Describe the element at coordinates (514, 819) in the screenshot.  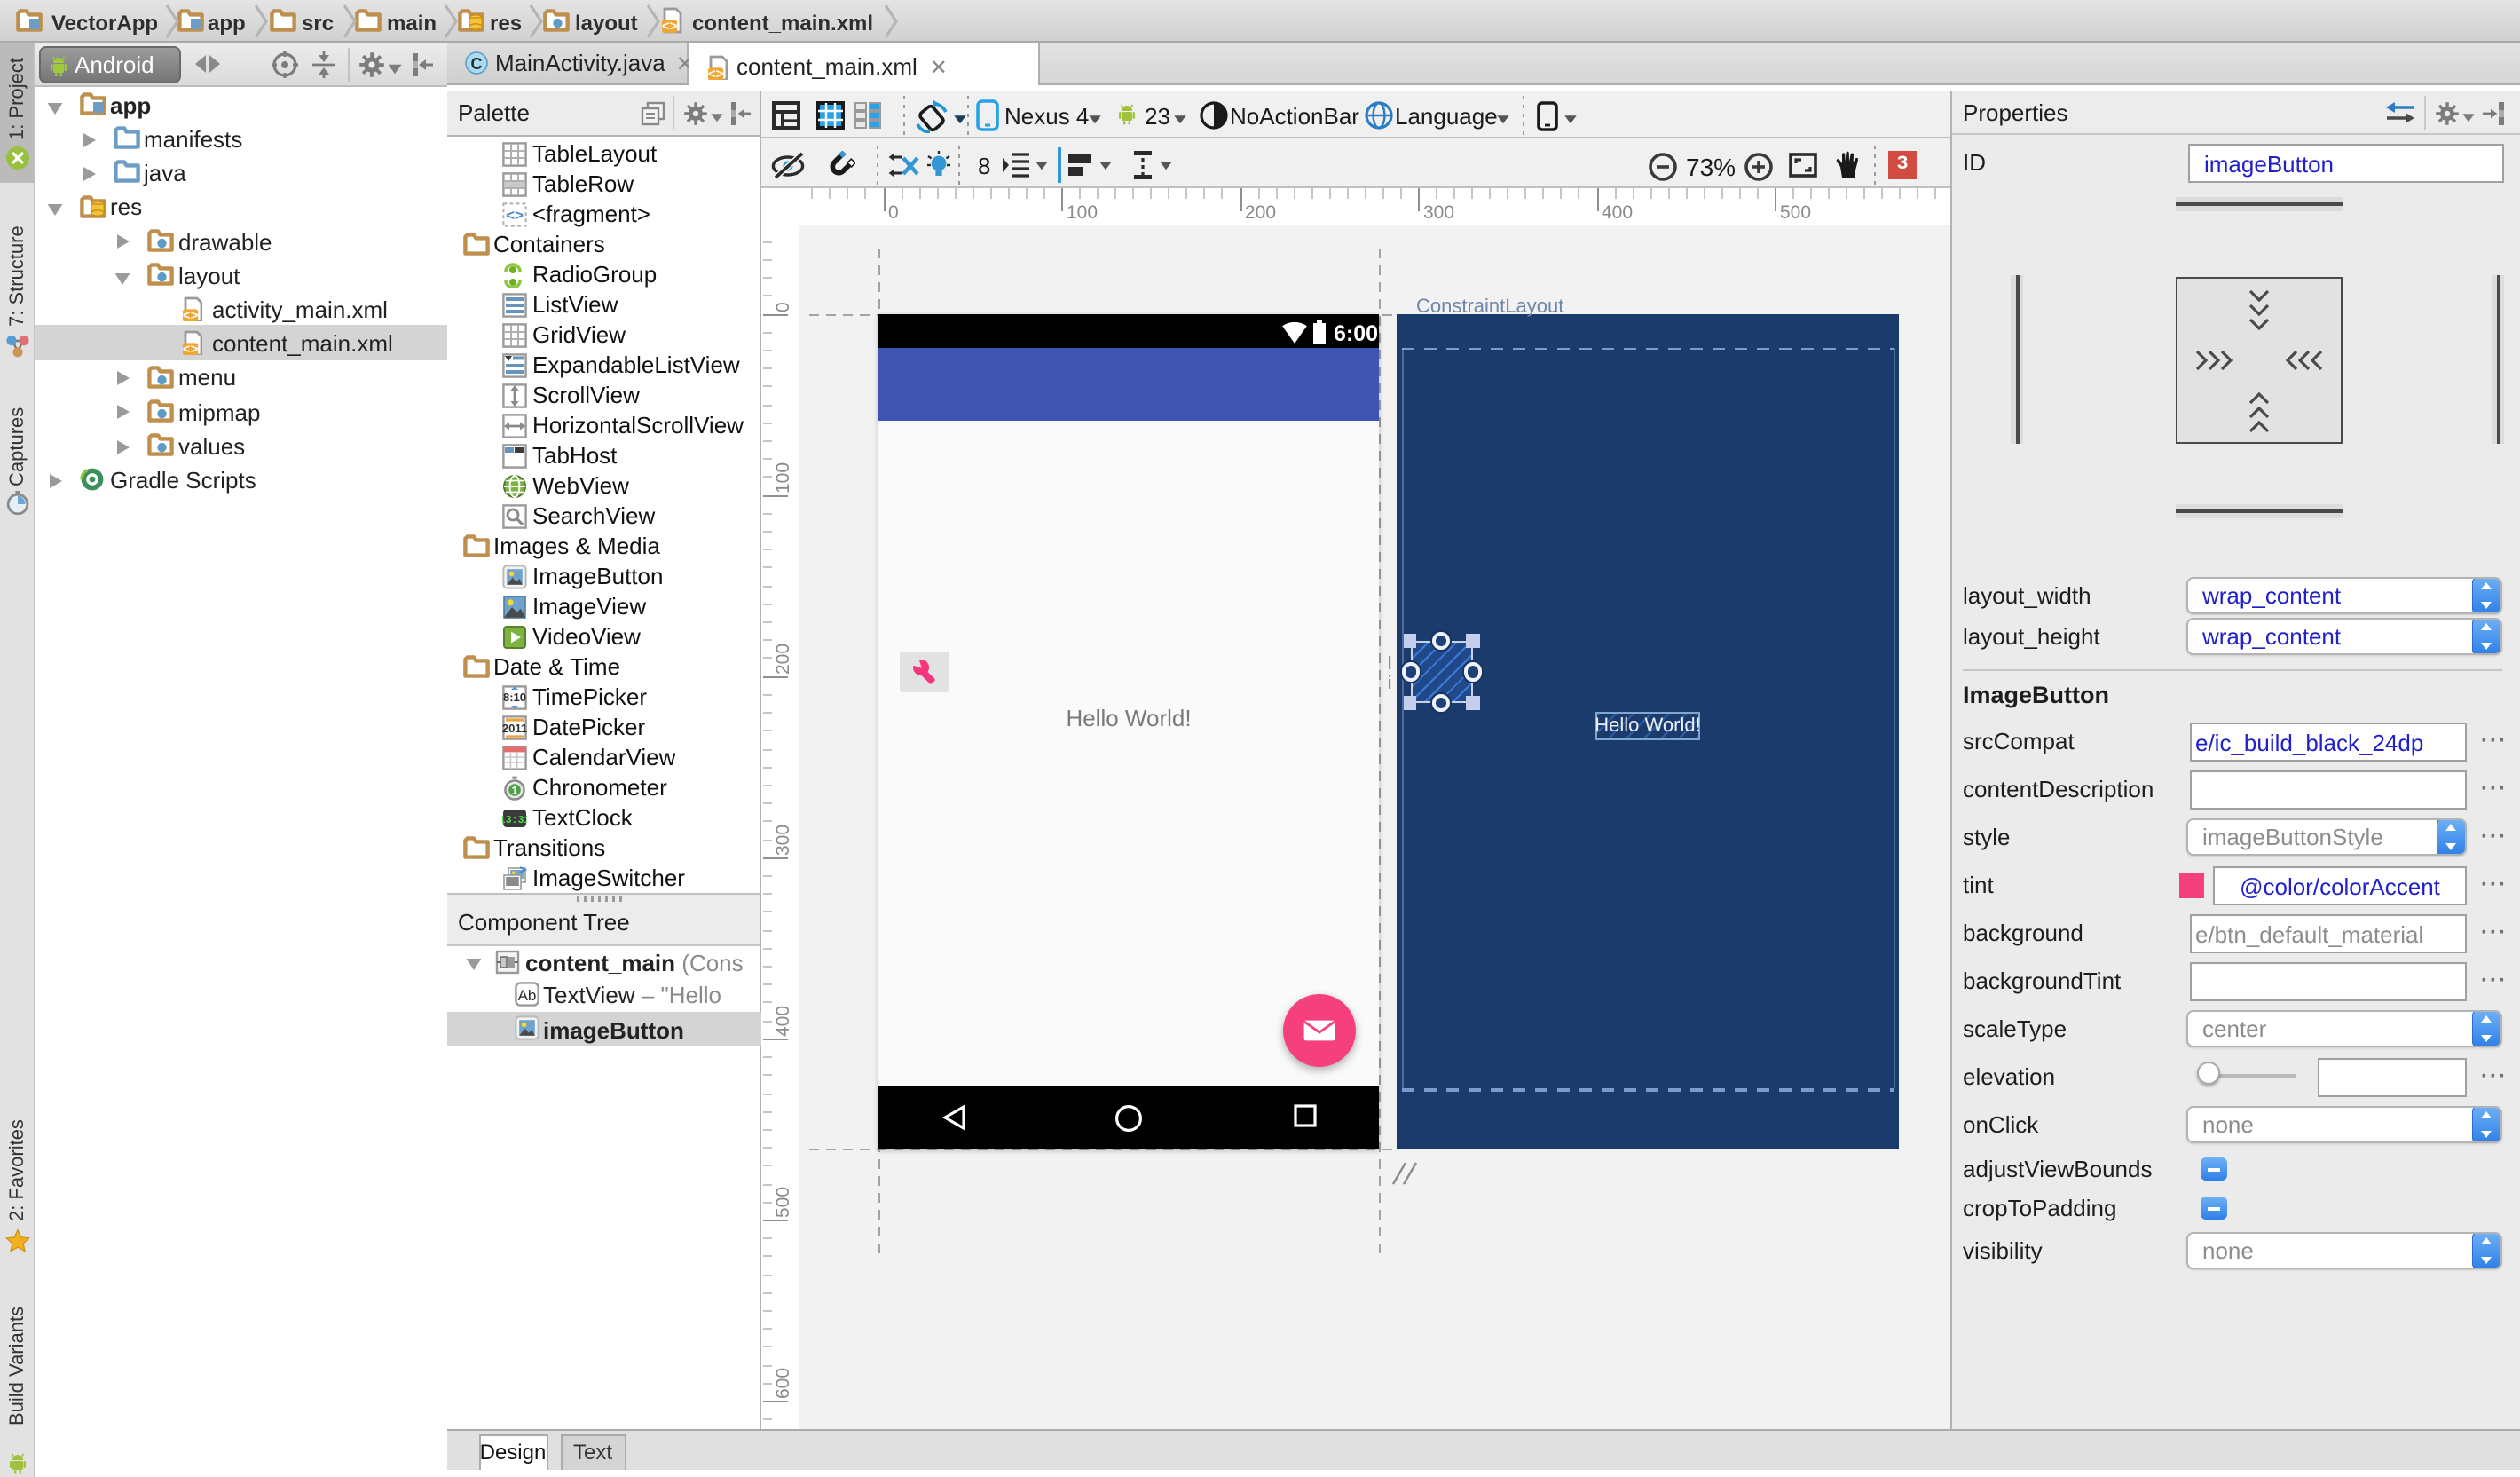
I see `svg-text: 13:31` at that location.